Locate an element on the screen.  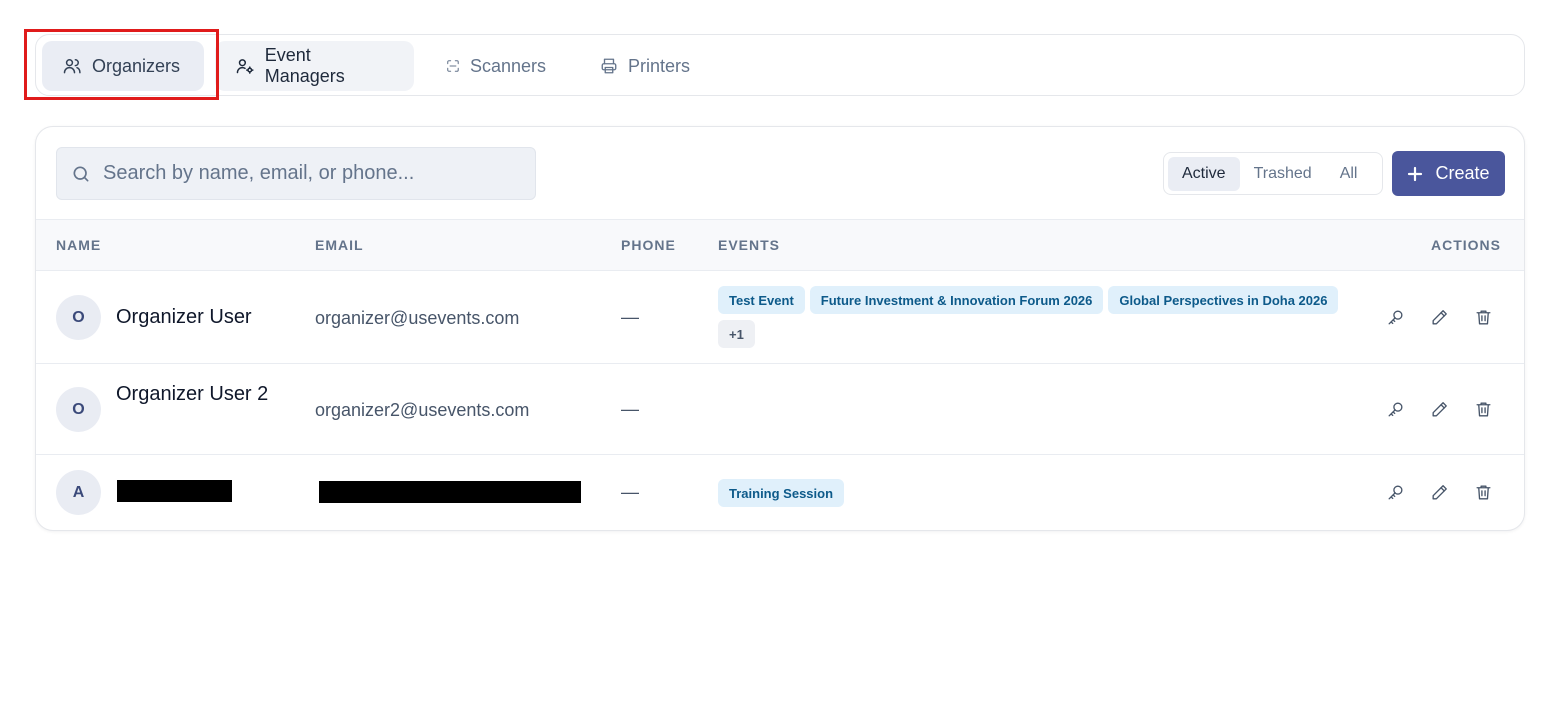
search-icon is located at coordinates (81, 173).